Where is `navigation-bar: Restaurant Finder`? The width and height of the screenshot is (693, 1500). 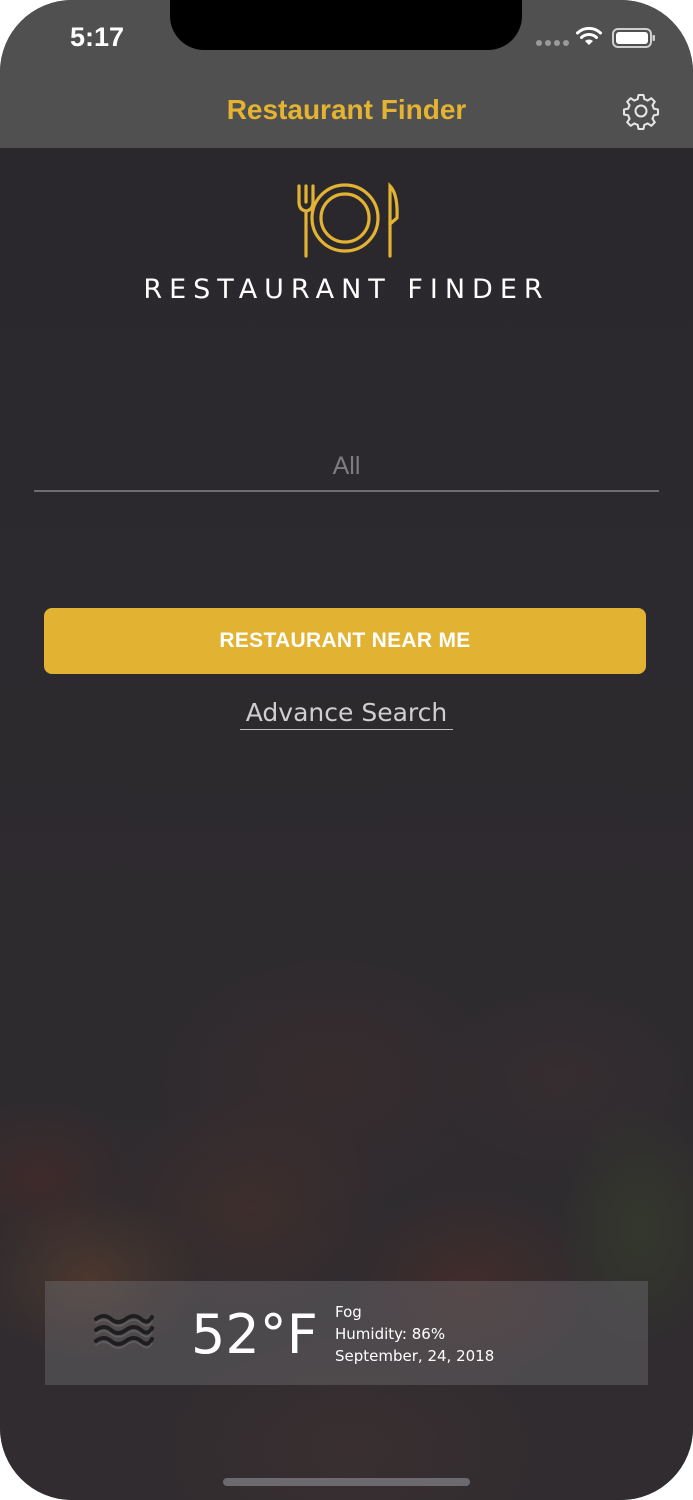 navigation-bar: Restaurant Finder is located at coordinates (346, 114).